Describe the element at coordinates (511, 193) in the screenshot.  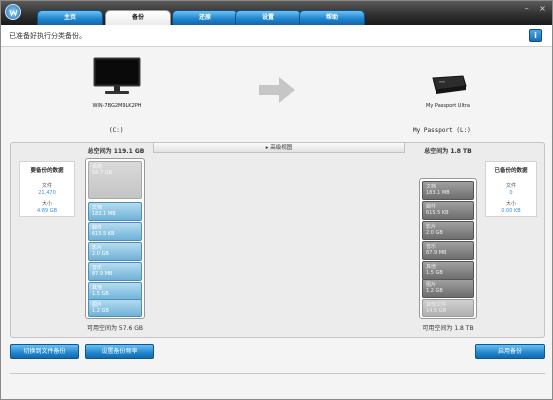
I see `backed-up-files-value: 0` at that location.